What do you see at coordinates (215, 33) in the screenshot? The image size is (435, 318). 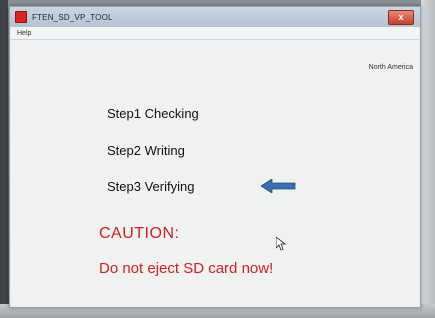 I see `menu-bar: Help` at bounding box center [215, 33].